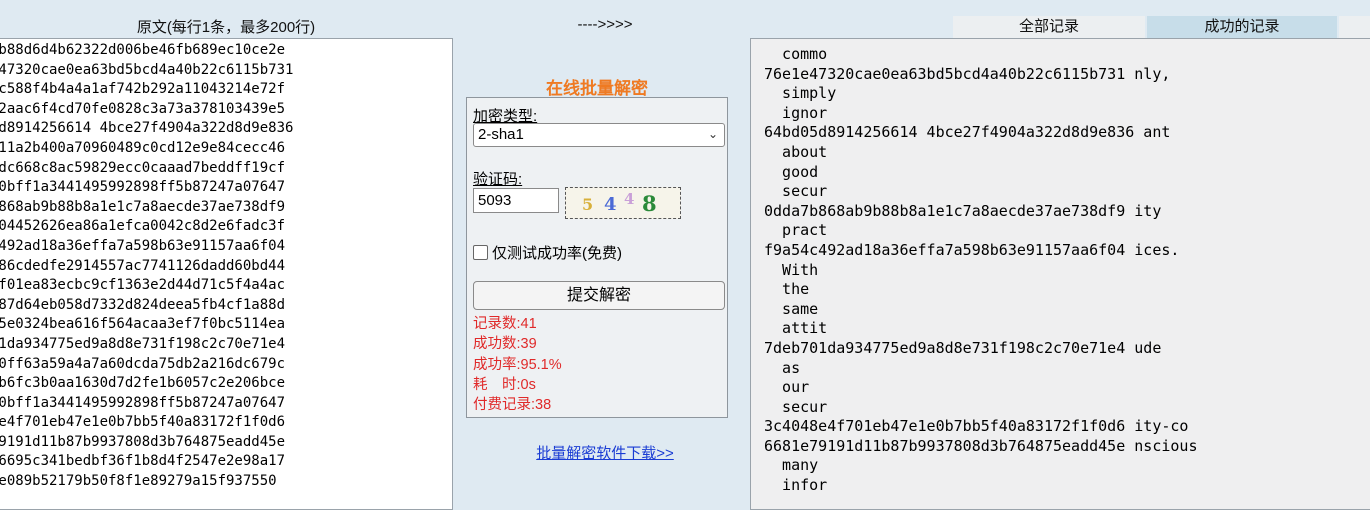 This screenshot has height=510, width=1370. I want to click on success-rate: 成功率:95.1%, so click(517, 364).